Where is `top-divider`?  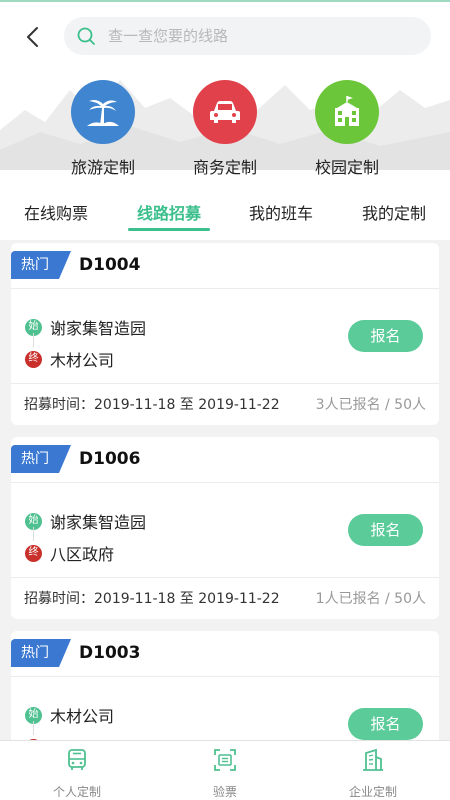 top-divider is located at coordinates (225, 1).